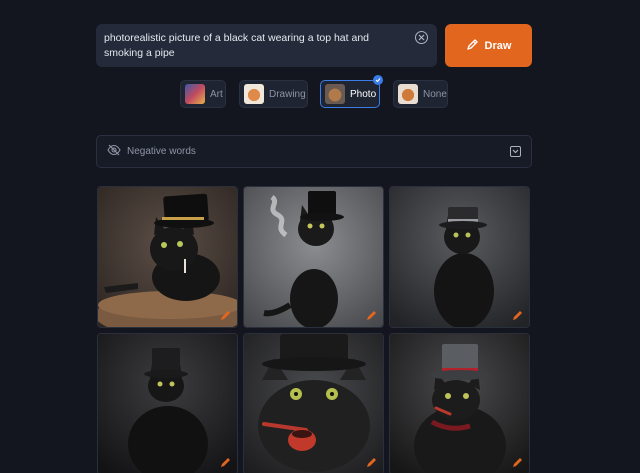  What do you see at coordinates (195, 94) in the screenshot?
I see `art-thumbnail` at bounding box center [195, 94].